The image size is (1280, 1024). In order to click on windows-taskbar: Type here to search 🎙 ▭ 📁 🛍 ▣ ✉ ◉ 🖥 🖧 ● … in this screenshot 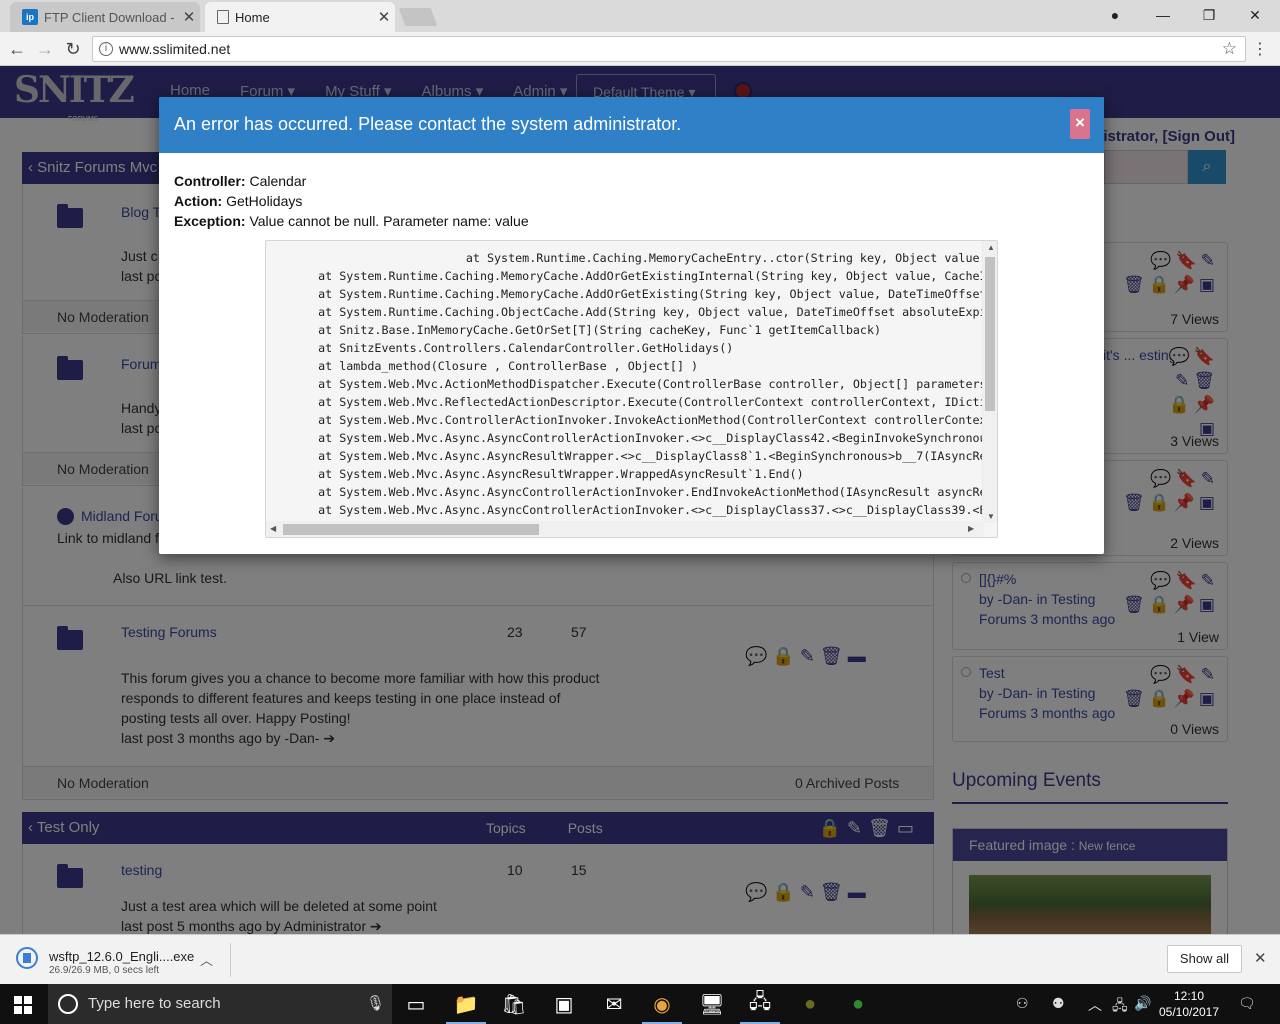, I will do `click(640, 1004)`.